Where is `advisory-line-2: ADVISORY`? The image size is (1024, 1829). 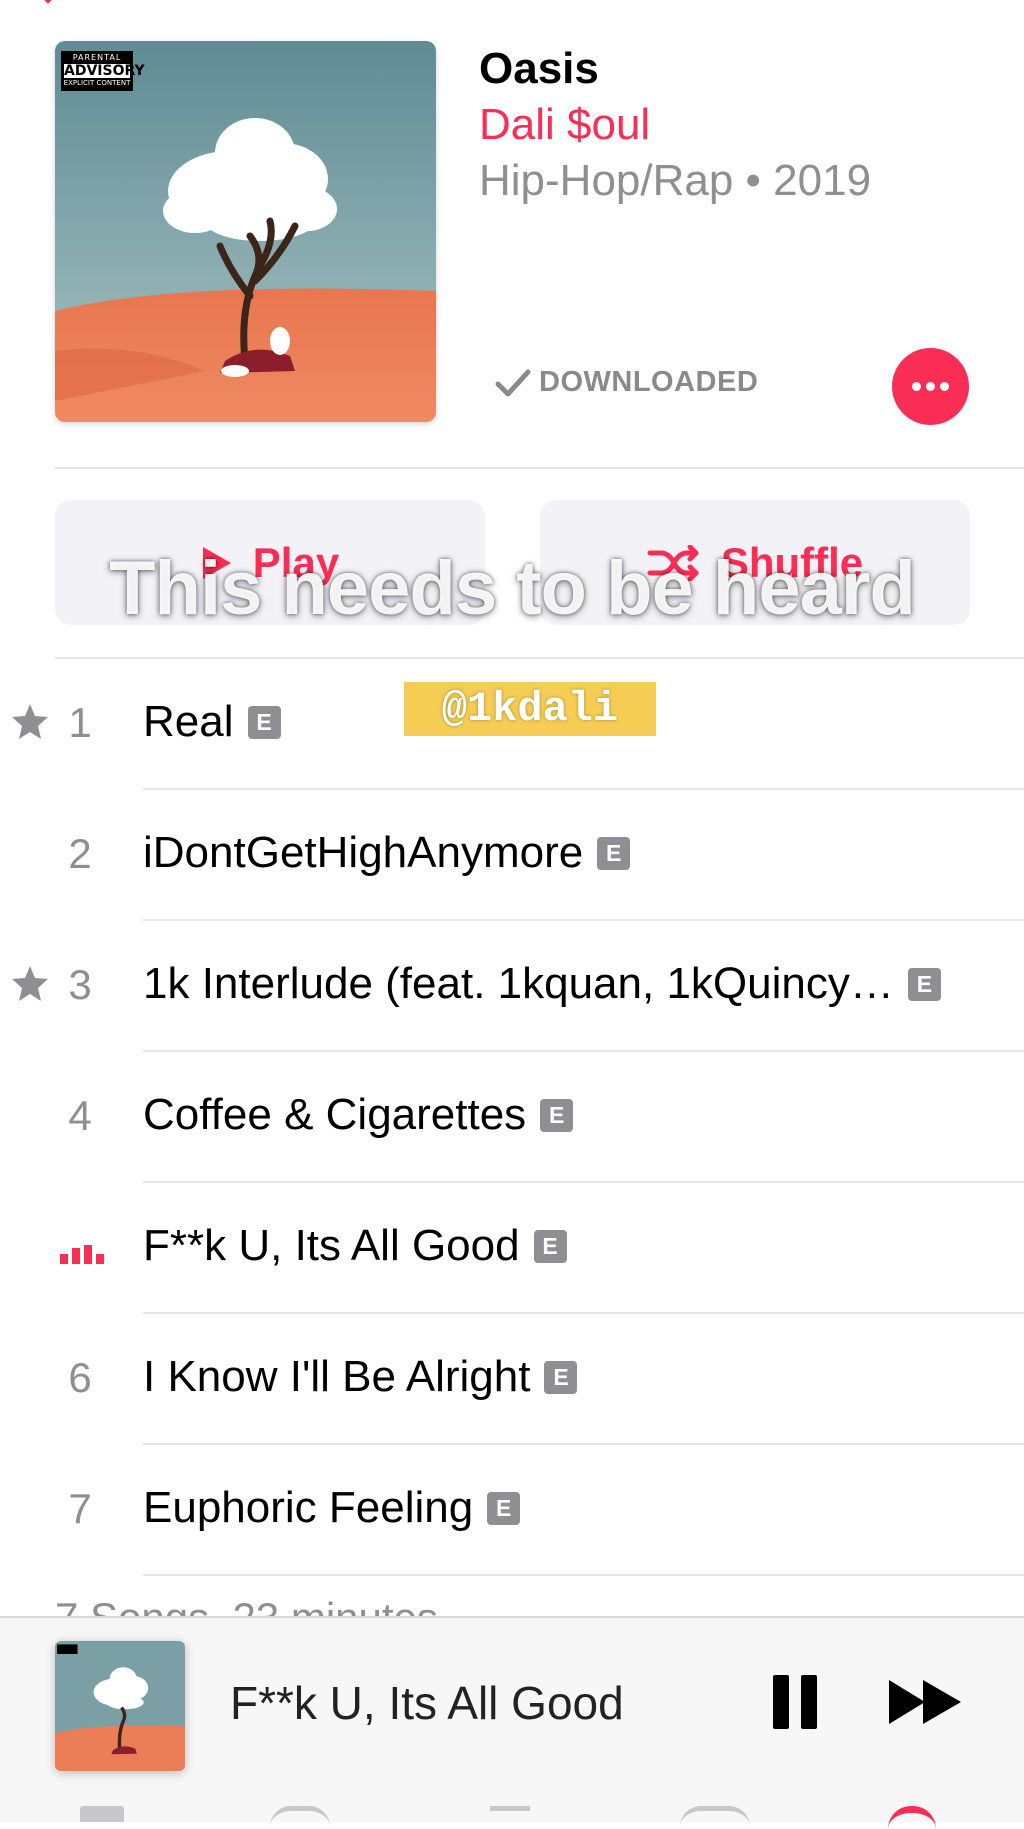
advisory-line-2: ADVISORY is located at coordinates (104, 71).